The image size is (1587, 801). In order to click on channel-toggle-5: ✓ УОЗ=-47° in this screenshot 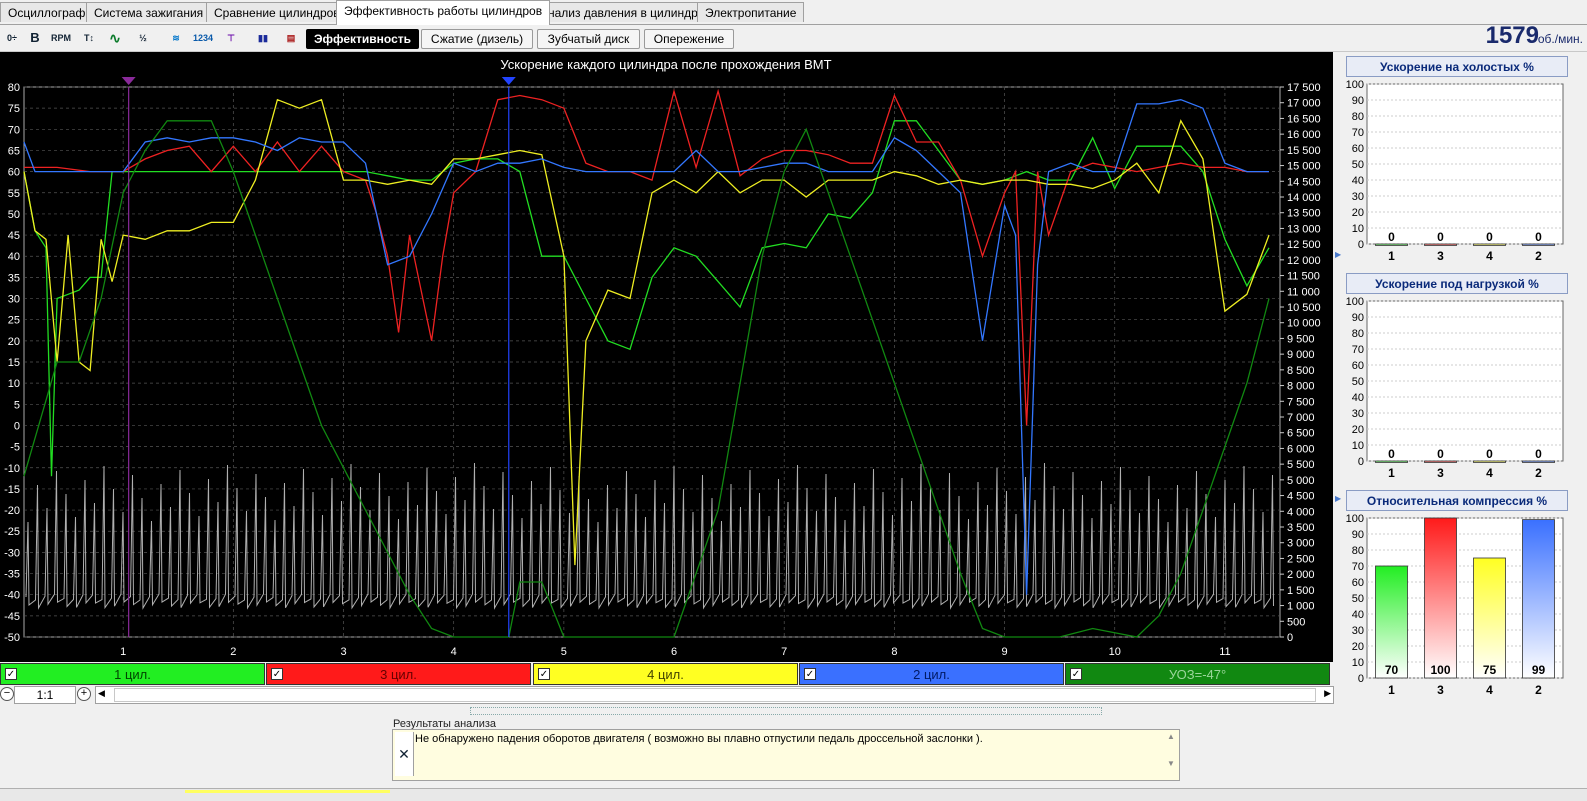, I will do `click(1197, 674)`.